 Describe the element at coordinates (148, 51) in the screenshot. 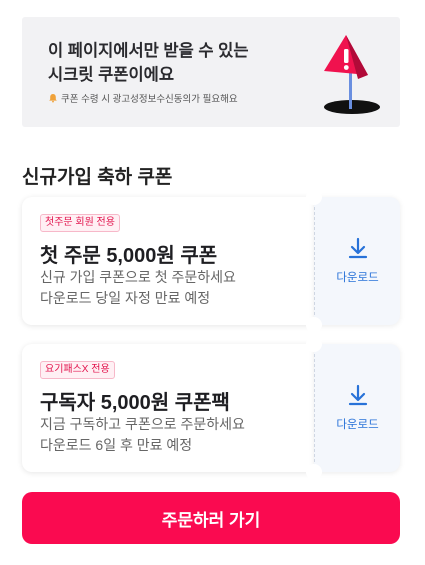

I see `banner-title-line1: 이 페이지에서만 받을 수 있는` at that location.